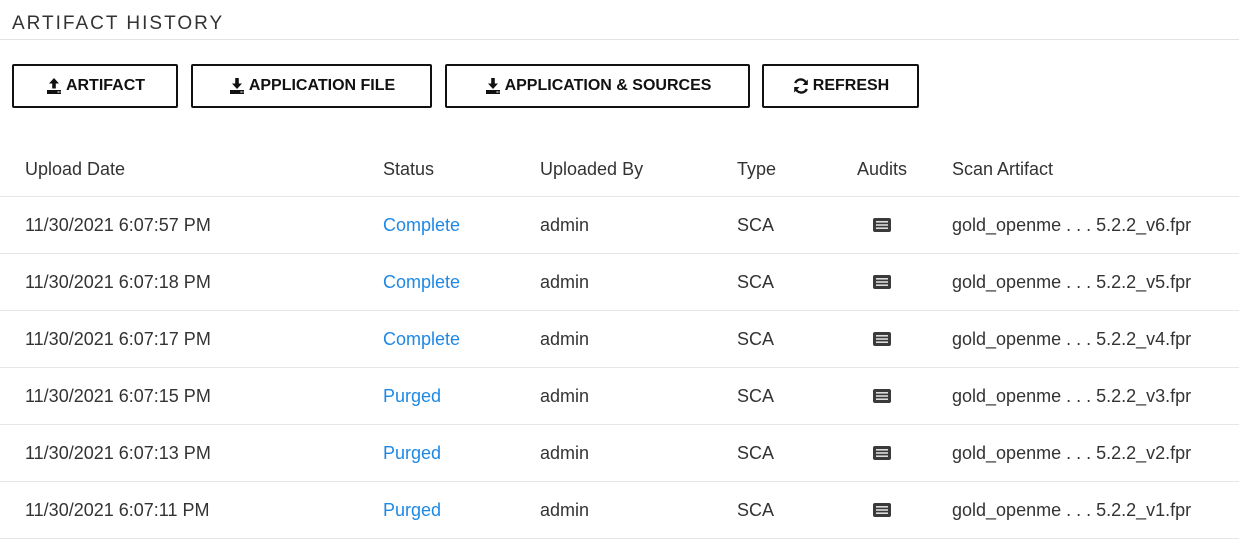 This screenshot has width=1239, height=539. I want to click on column-header-uploaded-by: Uploaded By, so click(591, 169).